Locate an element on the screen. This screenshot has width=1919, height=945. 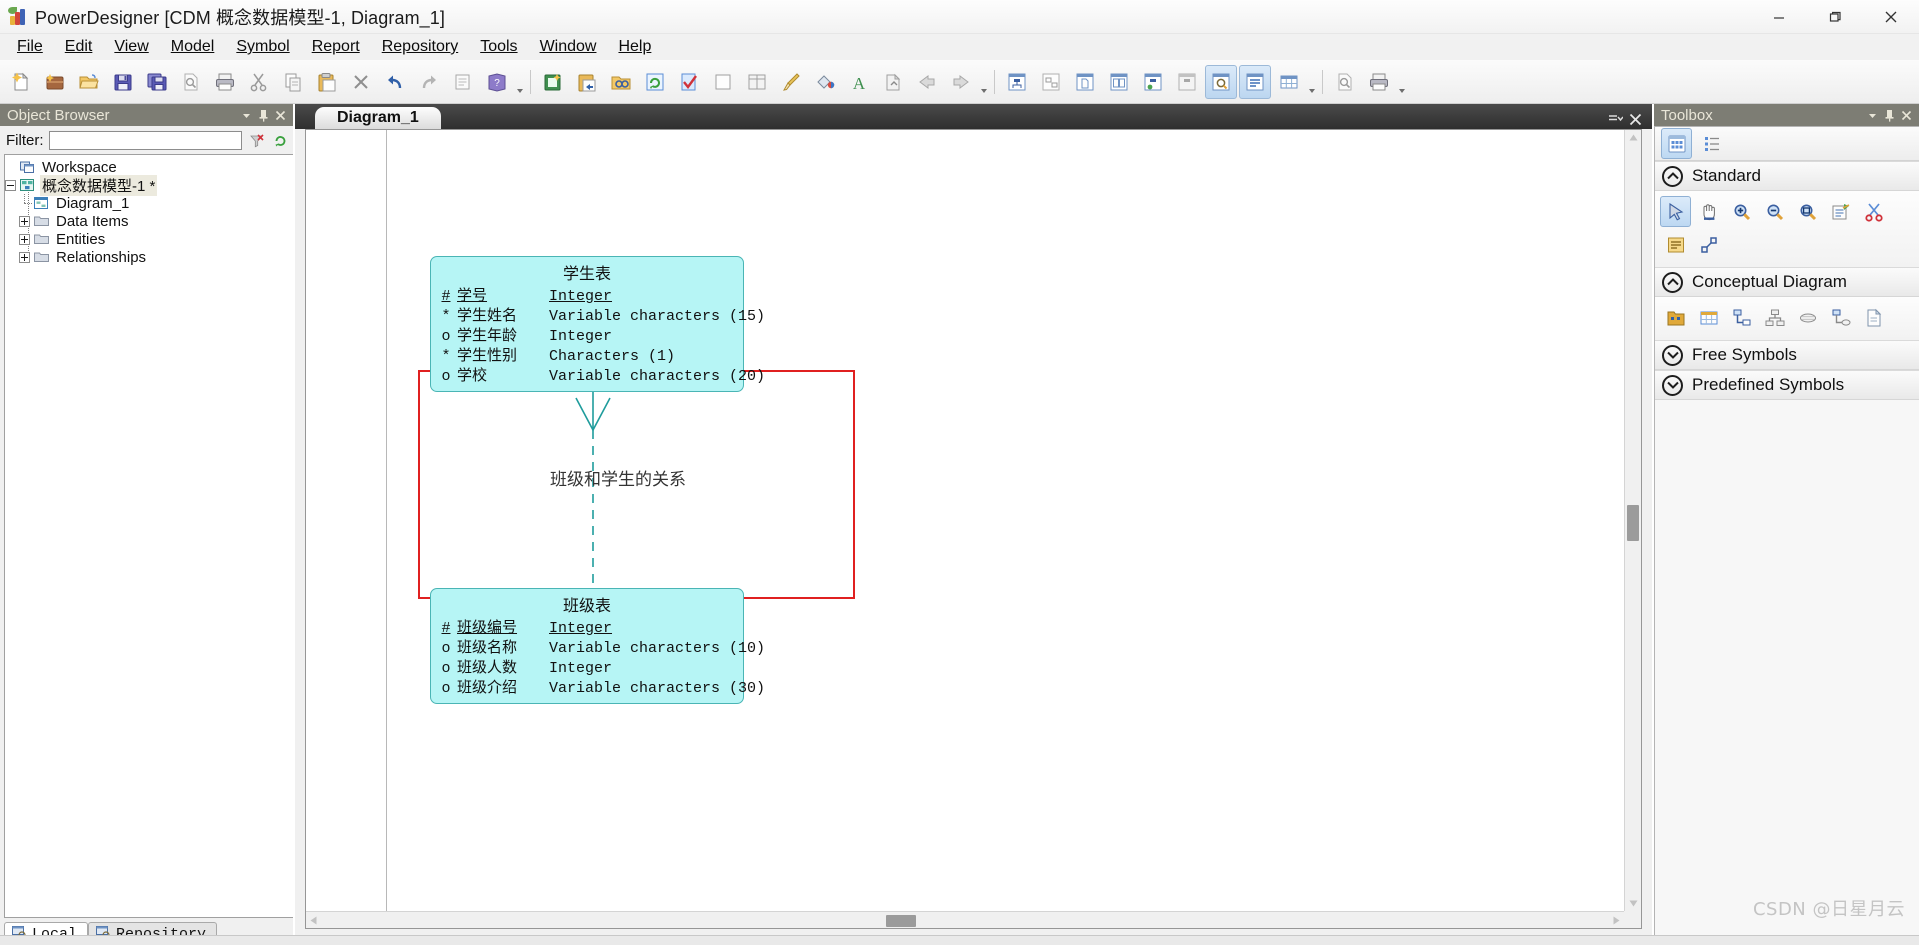
link-diagram-icon is located at coordinates (1153, 82).